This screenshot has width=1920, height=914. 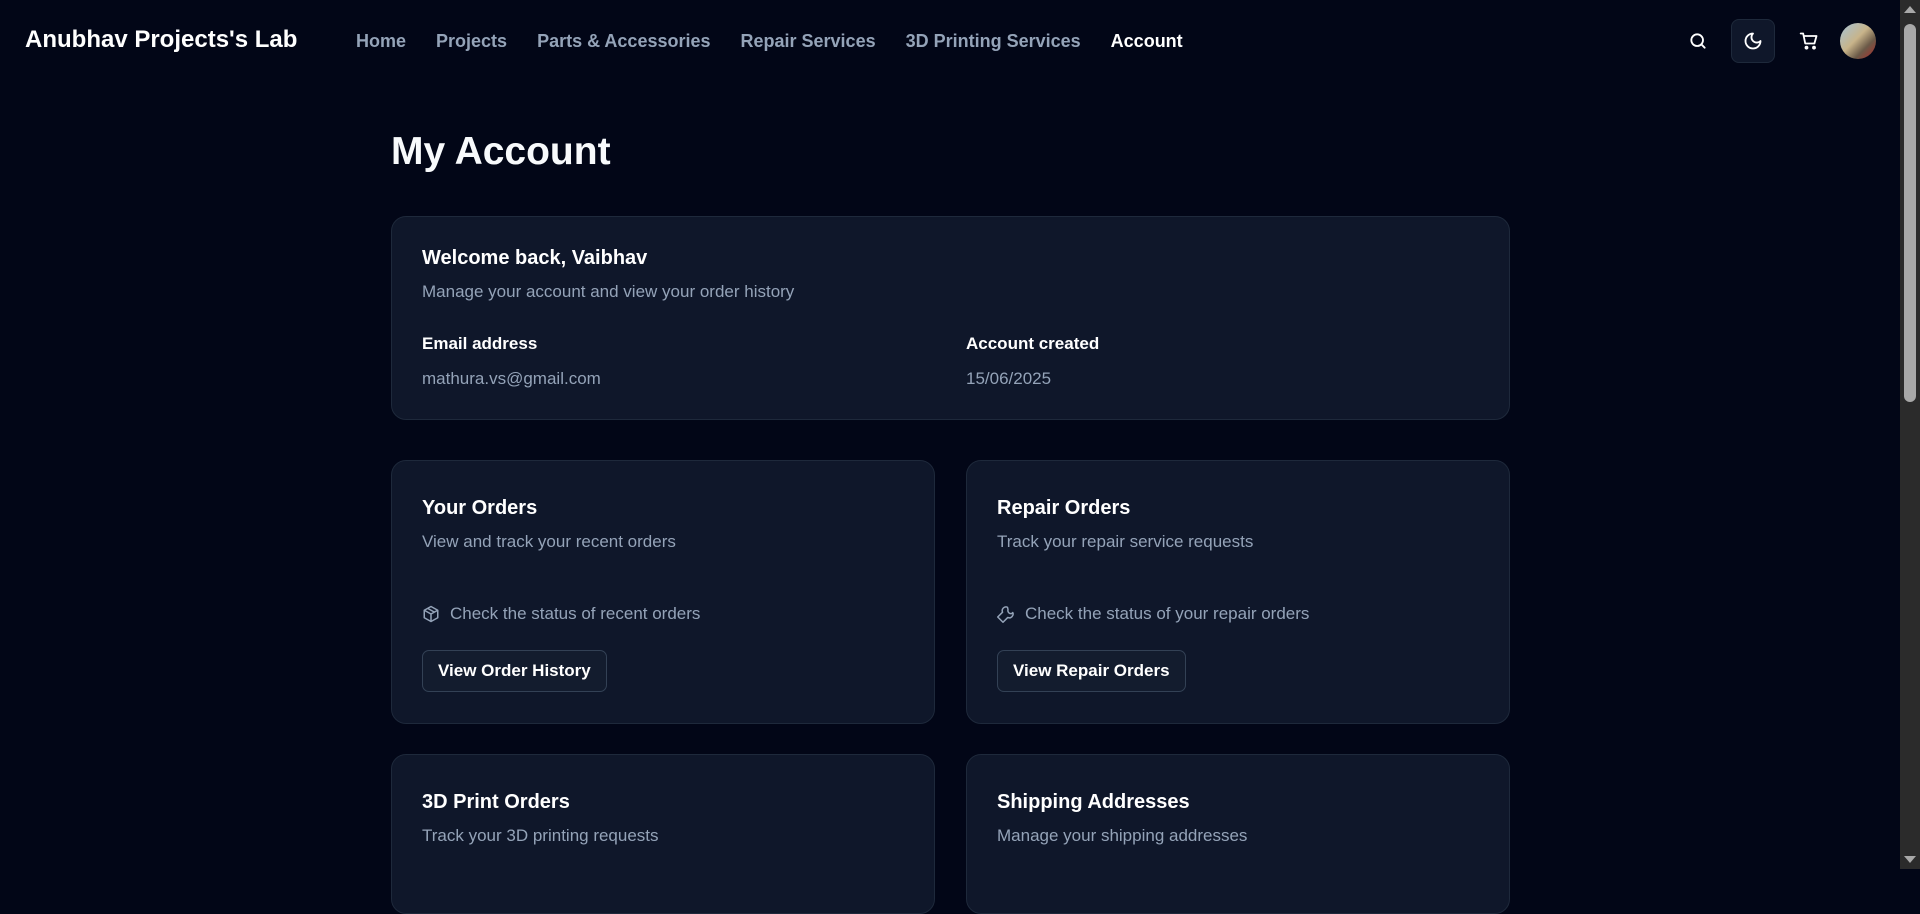 What do you see at coordinates (480, 508) in the screenshot?
I see `card-title: Your Orders` at bounding box center [480, 508].